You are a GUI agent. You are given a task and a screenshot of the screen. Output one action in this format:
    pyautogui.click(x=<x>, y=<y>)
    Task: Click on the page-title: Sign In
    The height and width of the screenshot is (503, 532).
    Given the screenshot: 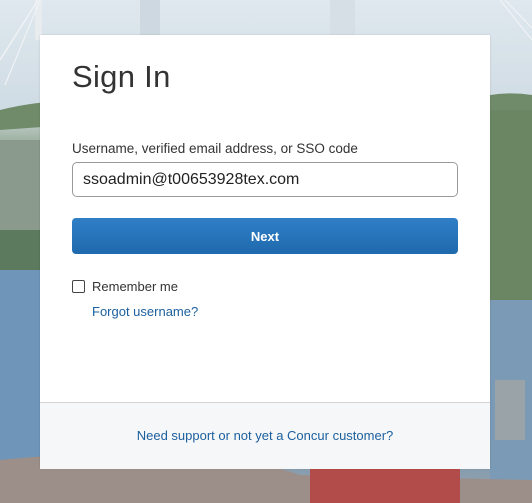 What is the action you would take?
    pyautogui.click(x=121, y=76)
    